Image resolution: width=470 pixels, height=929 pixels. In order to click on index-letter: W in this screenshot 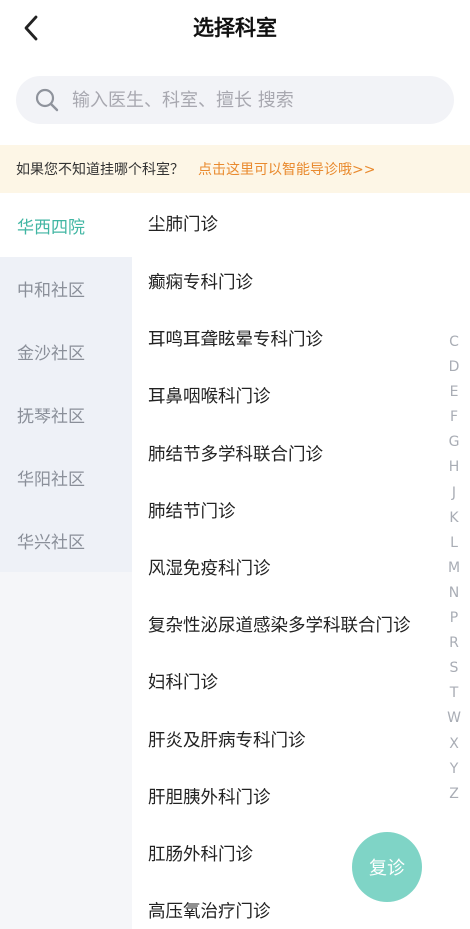, I will do `click(454, 718)`.